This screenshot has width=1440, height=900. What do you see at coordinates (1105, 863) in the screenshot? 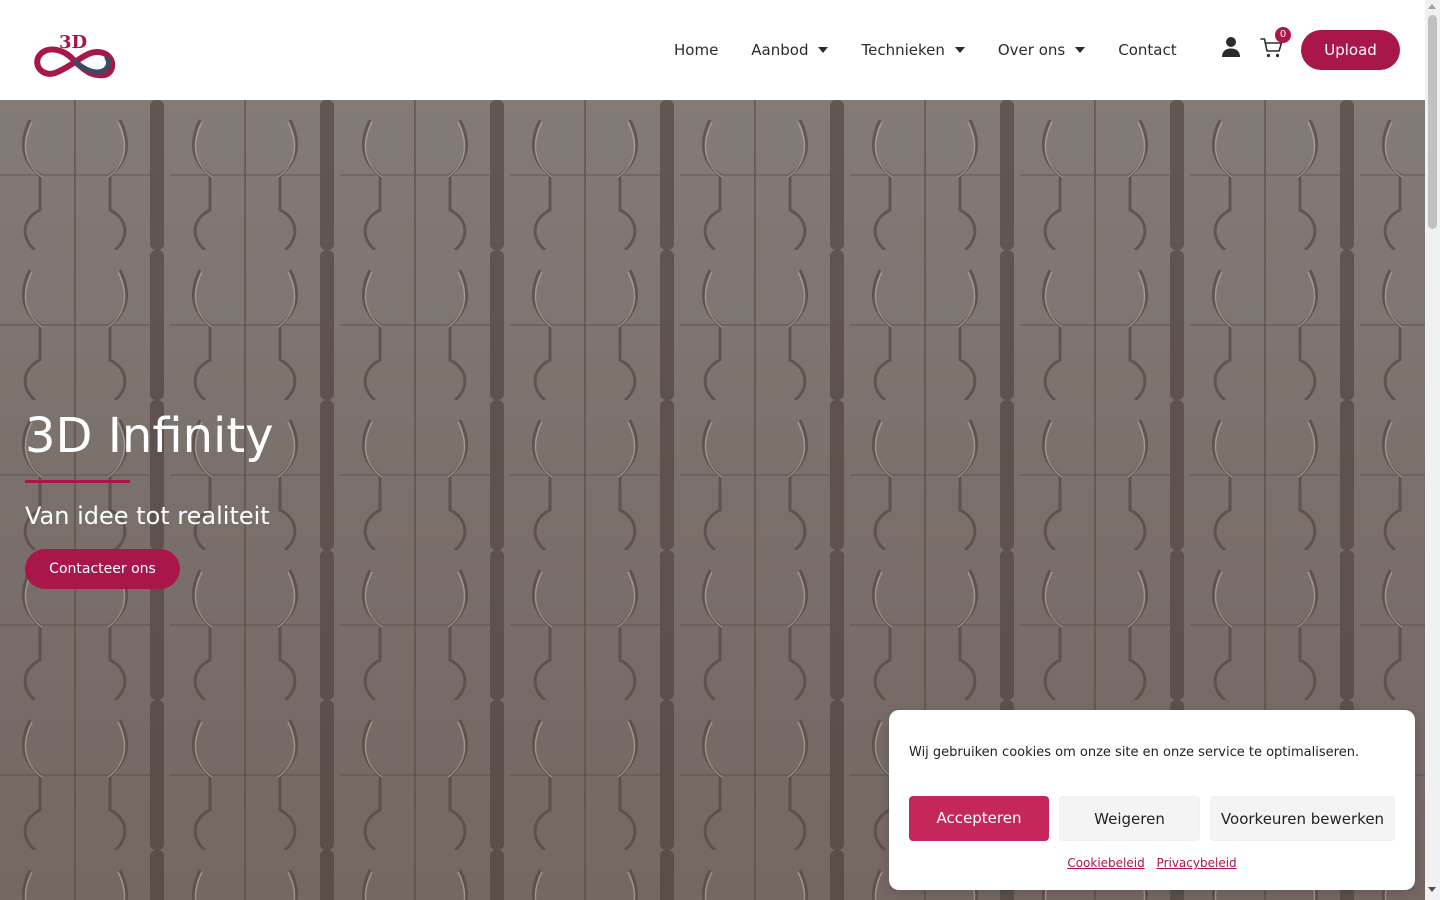
I see `cookie-policy-link: Cookiebeleid` at bounding box center [1105, 863].